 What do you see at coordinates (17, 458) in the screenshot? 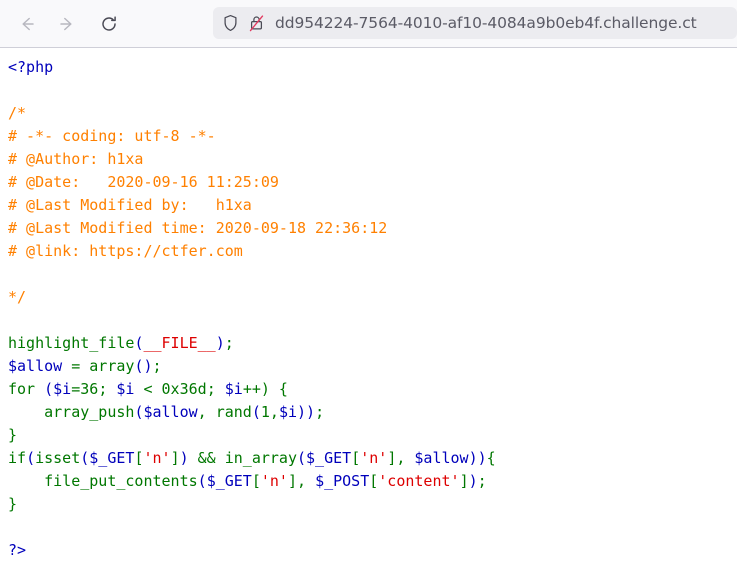
I see `code-token: if` at bounding box center [17, 458].